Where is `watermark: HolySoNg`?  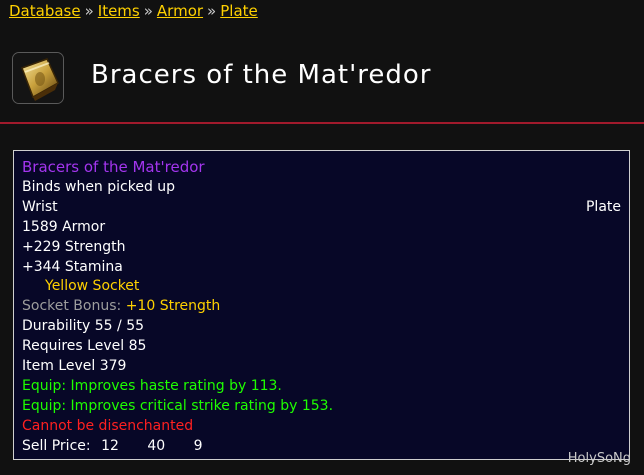 watermark: HolySoNg is located at coordinates (599, 458).